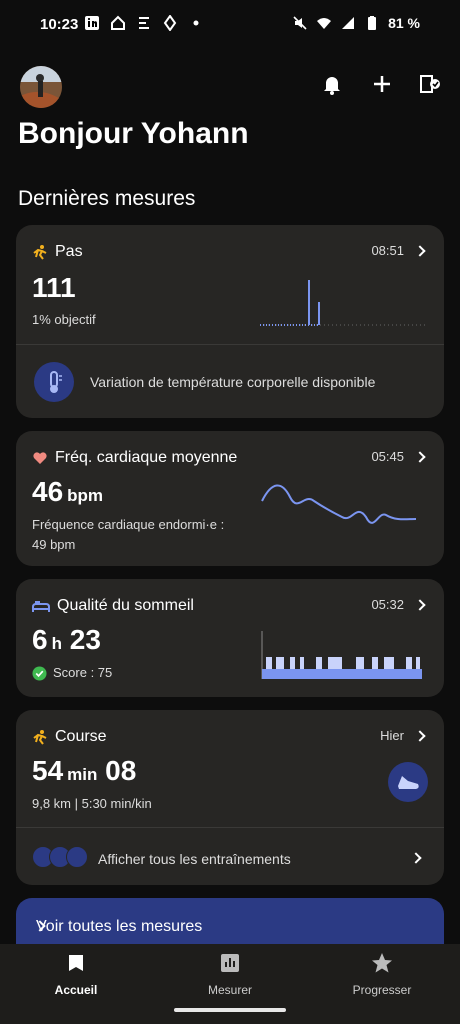 The width and height of the screenshot is (460, 1024). Describe the element at coordinates (382, 84) in the screenshot. I see `add-icon` at that location.